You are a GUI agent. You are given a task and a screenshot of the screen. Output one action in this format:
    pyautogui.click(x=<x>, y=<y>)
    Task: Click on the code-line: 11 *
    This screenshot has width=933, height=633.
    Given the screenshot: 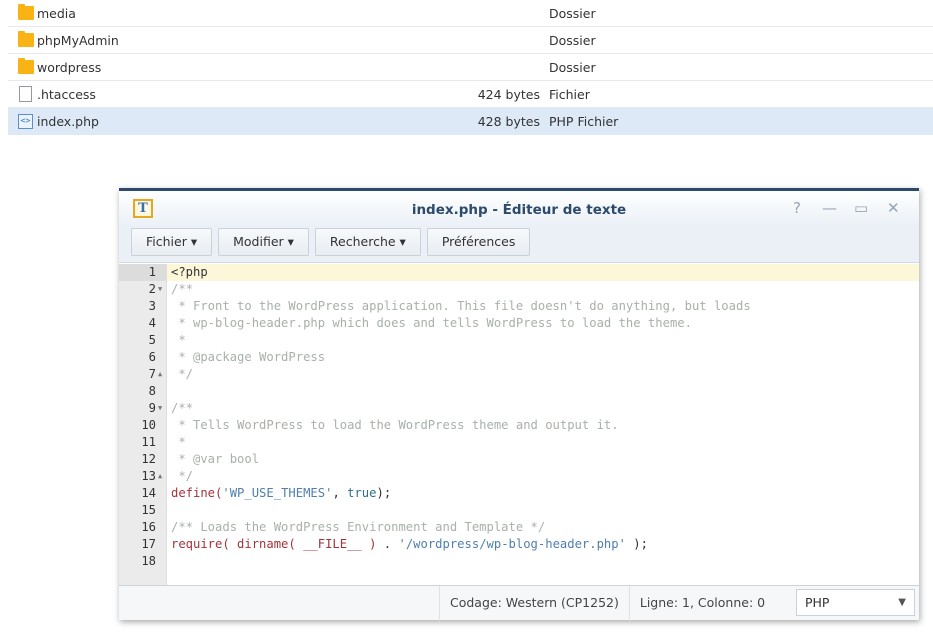 What is the action you would take?
    pyautogui.click(x=519, y=442)
    